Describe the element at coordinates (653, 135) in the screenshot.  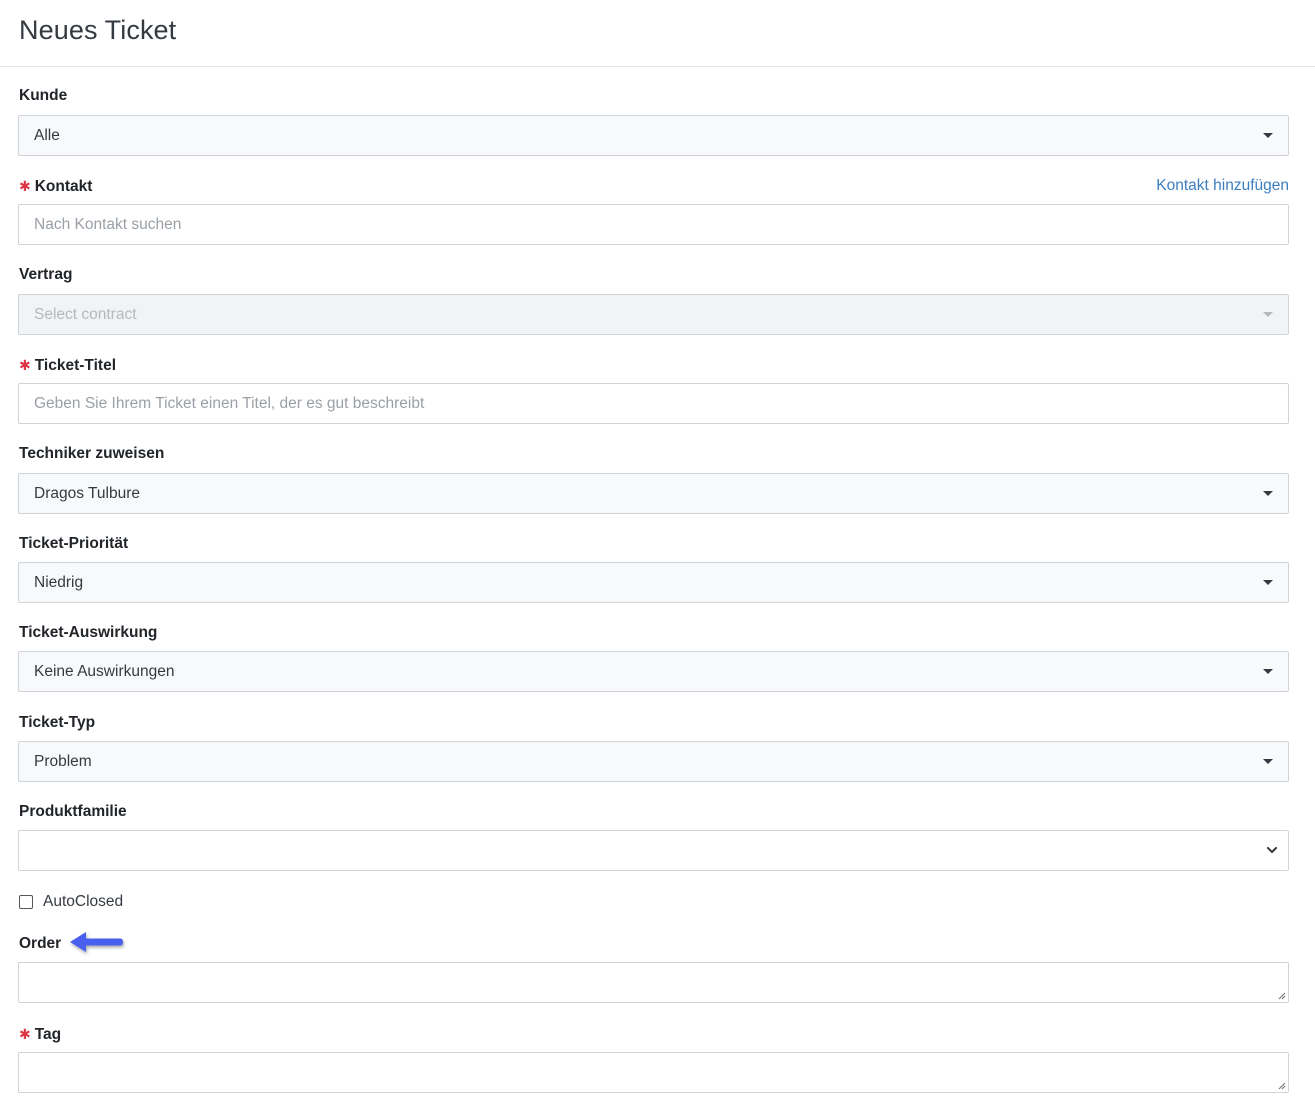
I see `kunde-select: Alle` at that location.